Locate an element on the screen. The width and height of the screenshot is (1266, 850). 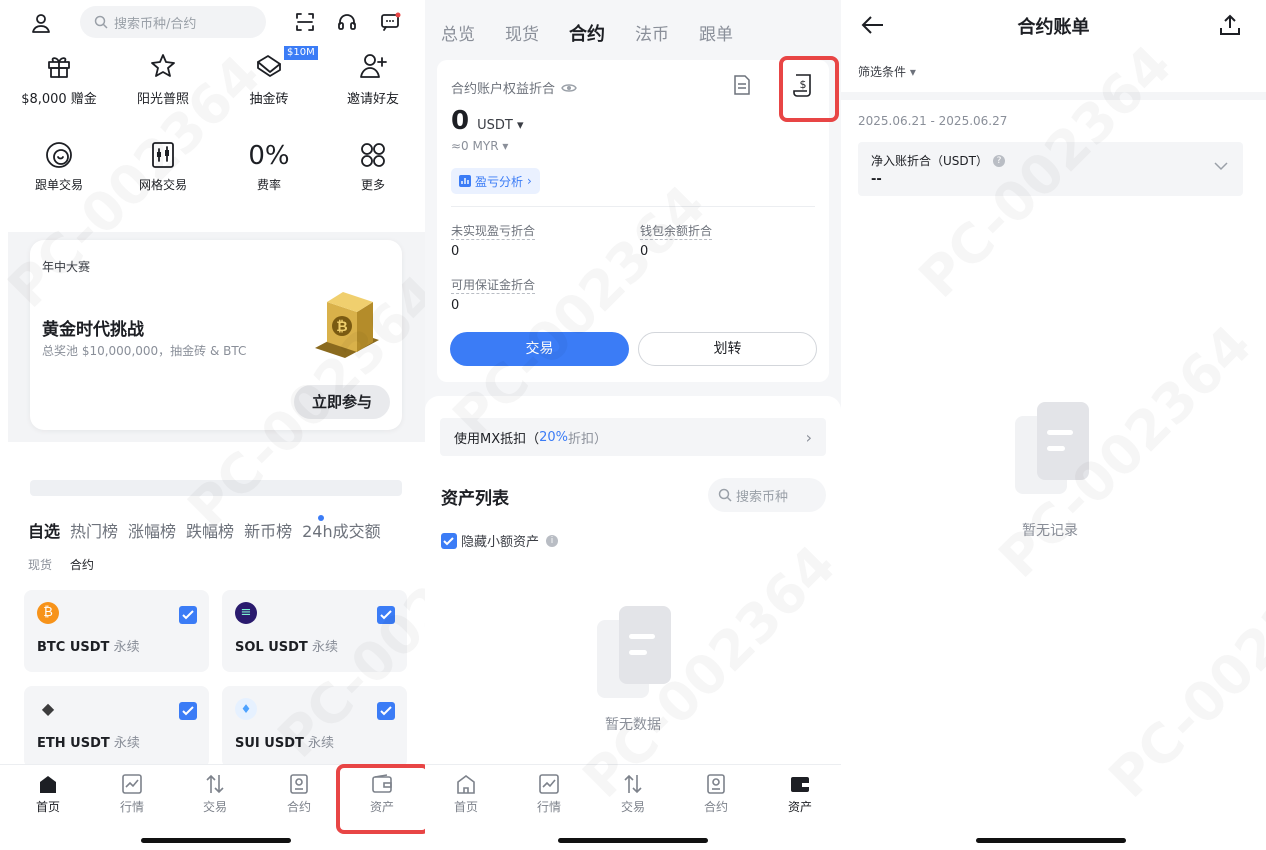
favorite-card-sui: ♦ SUI USDT 永续 is located at coordinates (314, 727).